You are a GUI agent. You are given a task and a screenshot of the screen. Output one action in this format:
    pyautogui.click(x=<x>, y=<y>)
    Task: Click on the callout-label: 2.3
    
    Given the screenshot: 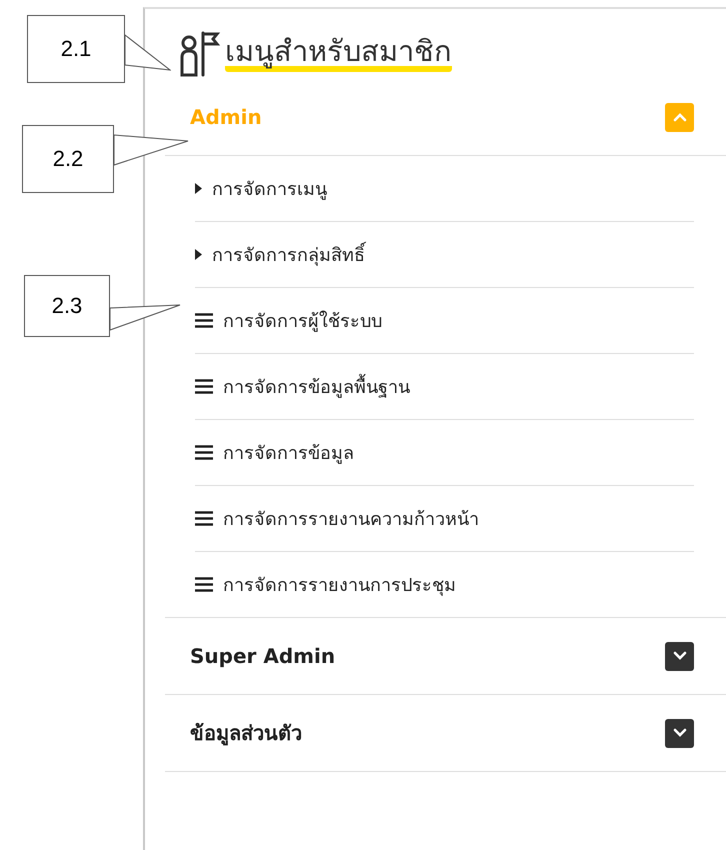 What is the action you would take?
    pyautogui.click(x=67, y=306)
    